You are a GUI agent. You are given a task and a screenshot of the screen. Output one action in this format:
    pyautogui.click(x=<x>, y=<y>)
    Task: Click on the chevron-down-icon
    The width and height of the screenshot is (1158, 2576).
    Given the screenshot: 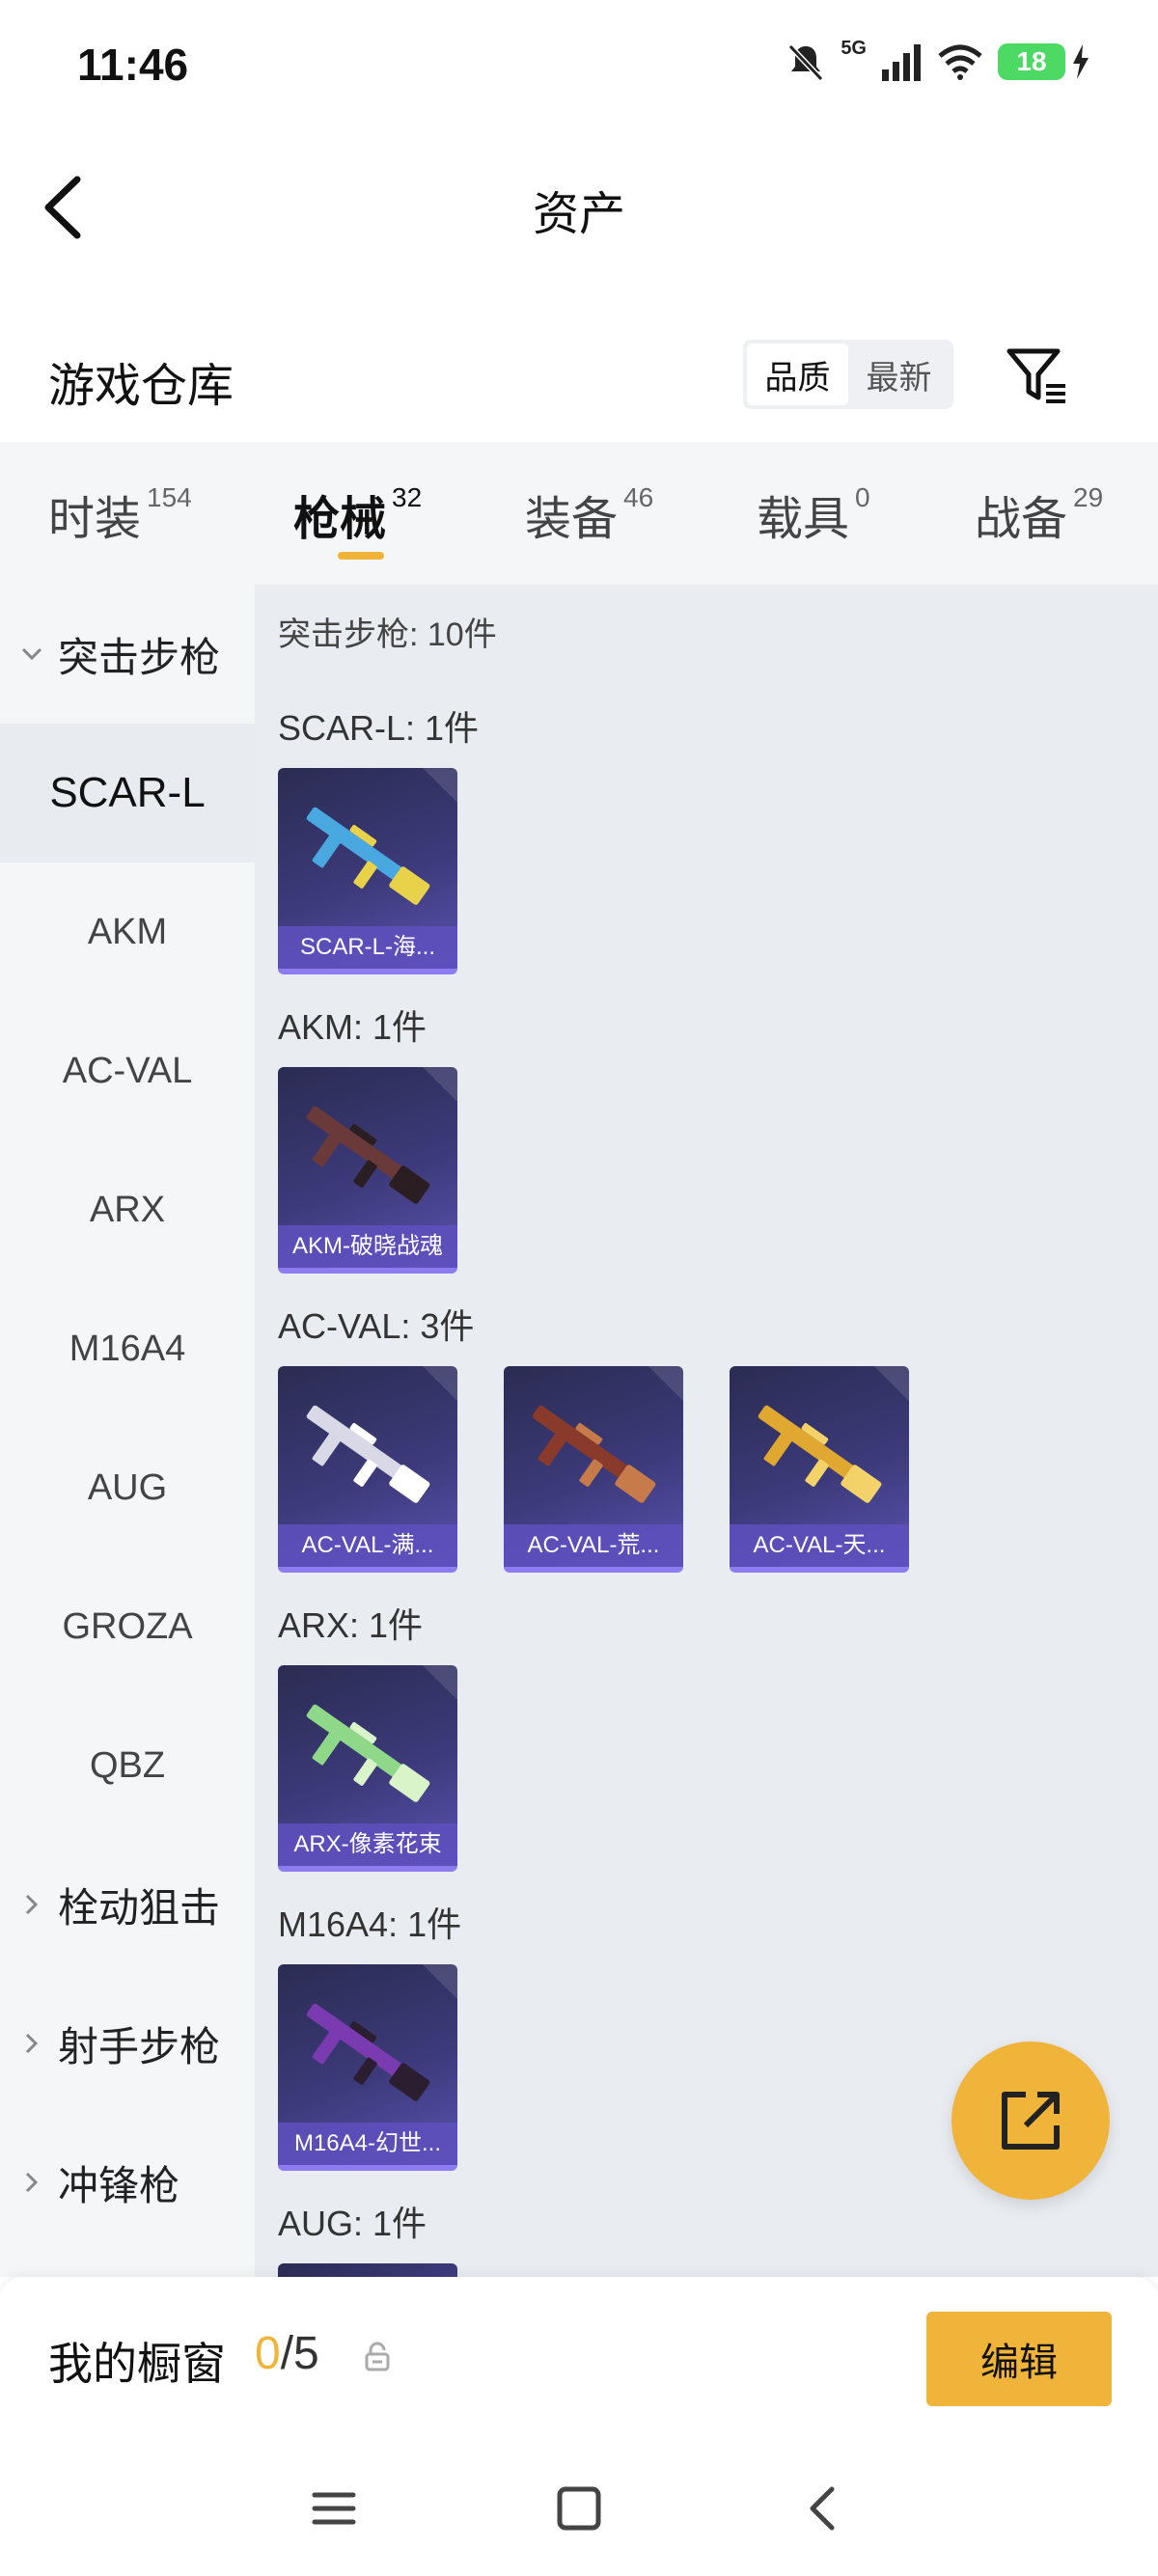 What is the action you would take?
    pyautogui.click(x=31, y=655)
    